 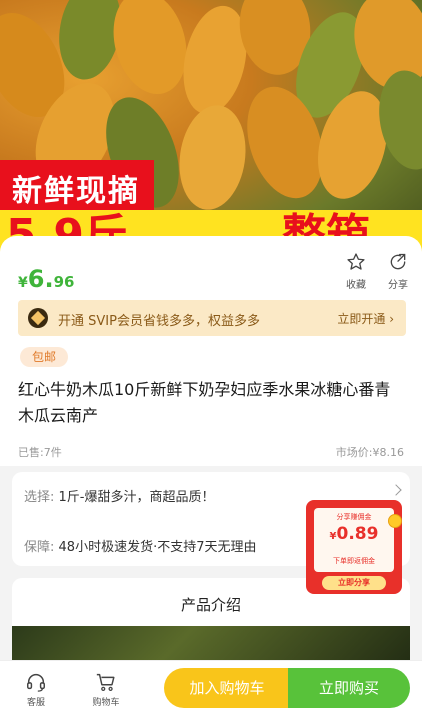 I want to click on spec-select-row: 选择: 1斤-爆甜多汁，商超品质！, so click(x=119, y=495).